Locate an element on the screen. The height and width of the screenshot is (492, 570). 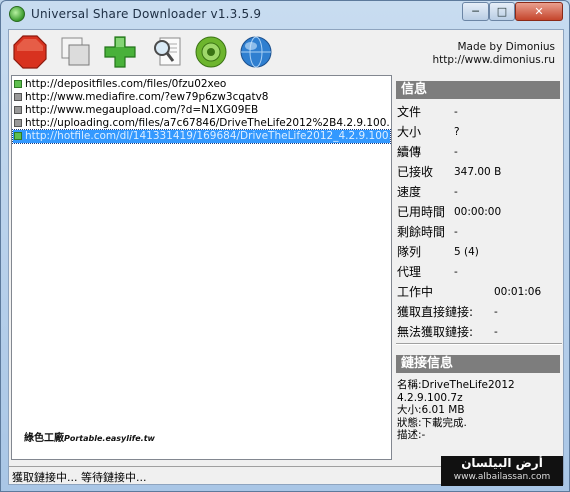
watermark-cn: 綠色工廠 is located at coordinates (44, 438).